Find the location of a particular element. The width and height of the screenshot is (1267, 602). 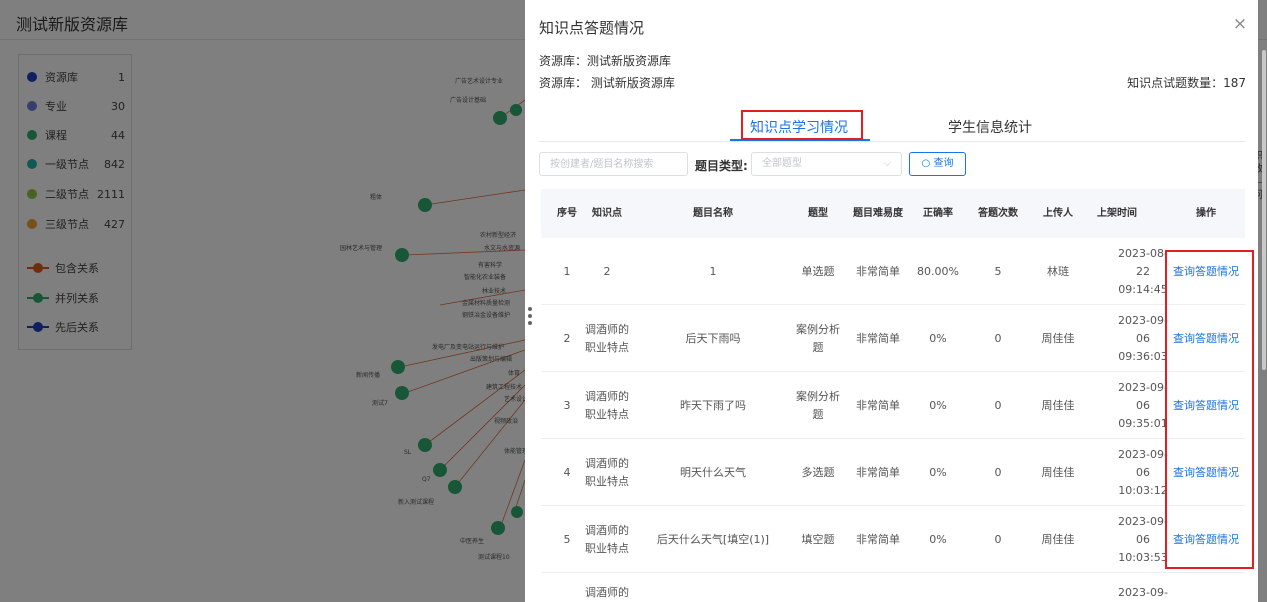

search-input is located at coordinates (613, 164).